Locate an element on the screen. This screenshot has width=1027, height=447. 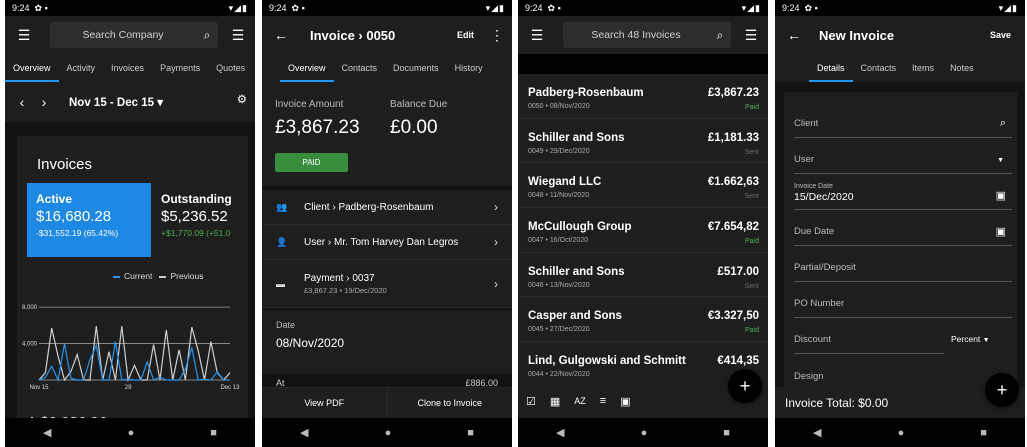
tab-activity: Activity is located at coordinates (81, 68).